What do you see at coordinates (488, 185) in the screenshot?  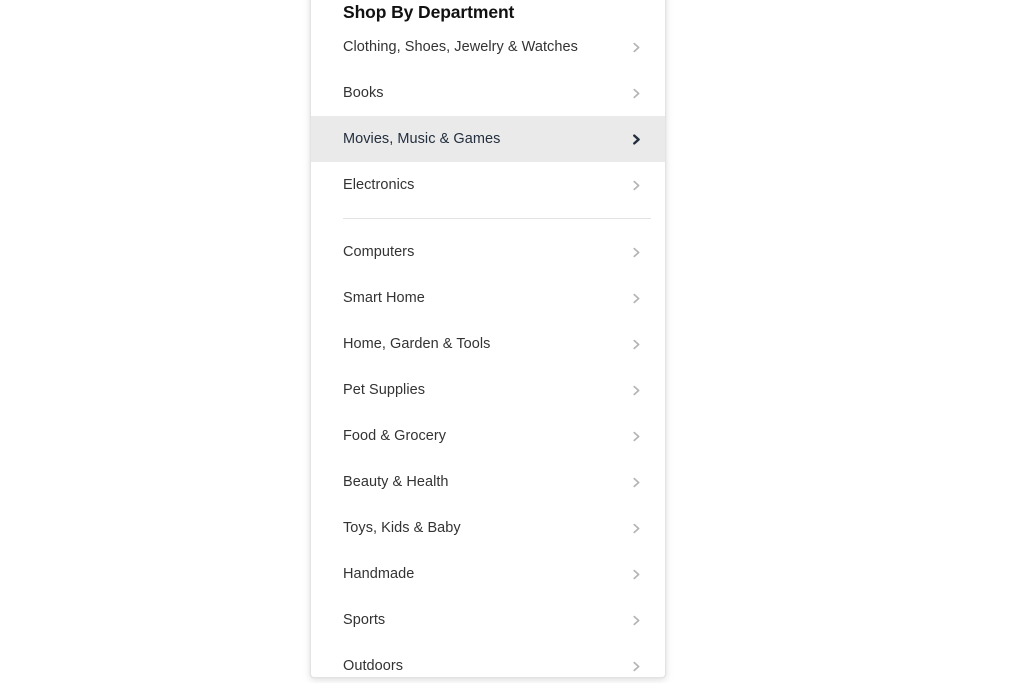 I see `department-item: Electronics` at bounding box center [488, 185].